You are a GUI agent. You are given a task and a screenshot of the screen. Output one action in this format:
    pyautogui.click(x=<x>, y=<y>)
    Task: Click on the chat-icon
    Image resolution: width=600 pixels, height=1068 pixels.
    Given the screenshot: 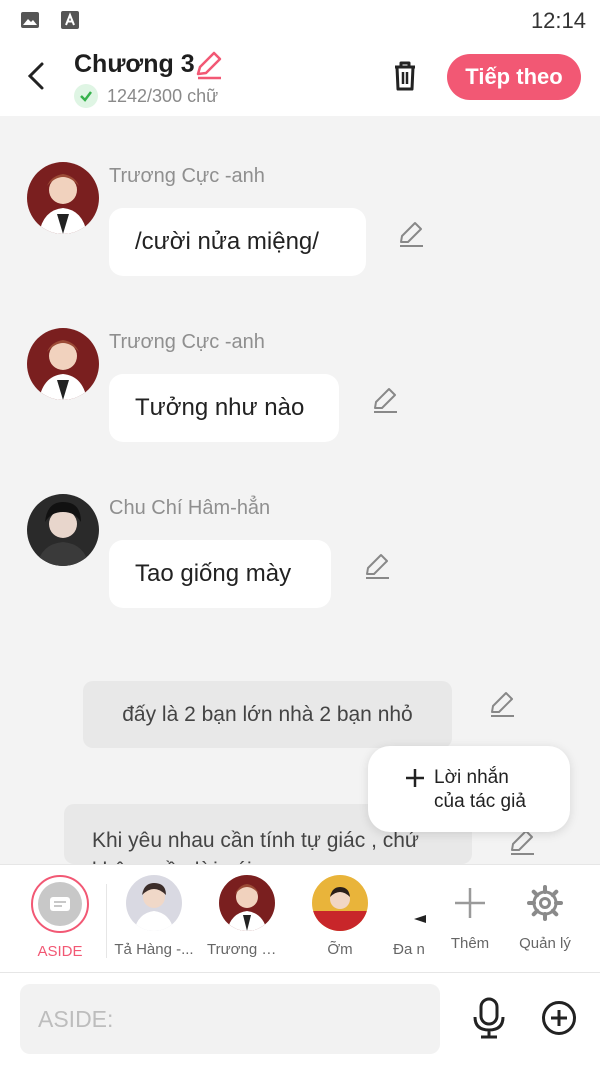 What is the action you would take?
    pyautogui.click(x=60, y=904)
    